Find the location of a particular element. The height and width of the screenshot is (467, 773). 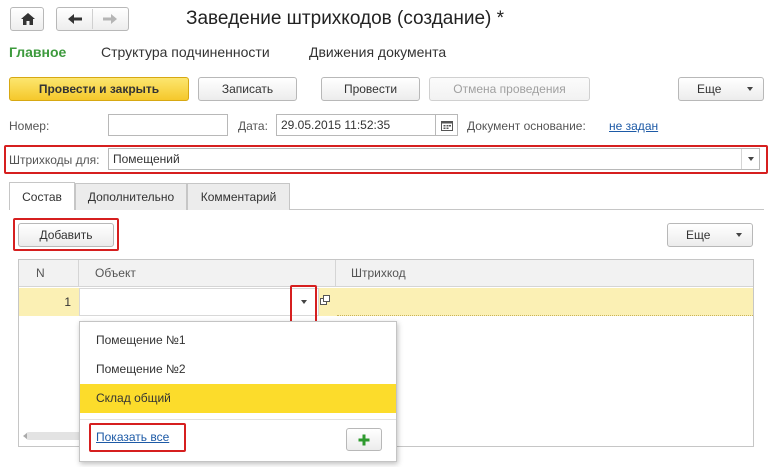

calendar-button is located at coordinates (447, 125).